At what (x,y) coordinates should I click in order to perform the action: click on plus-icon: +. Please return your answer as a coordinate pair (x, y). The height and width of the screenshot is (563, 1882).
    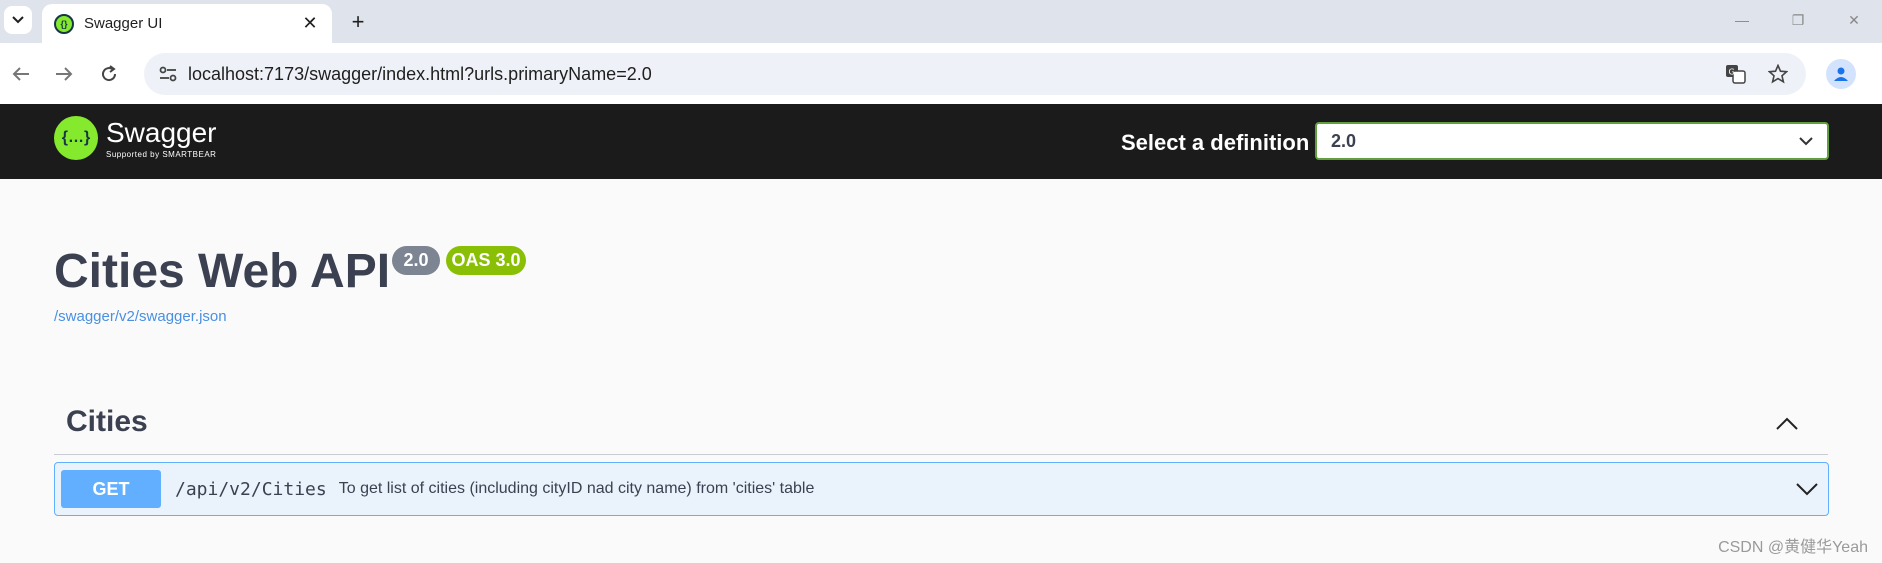
    Looking at the image, I should click on (358, 21).